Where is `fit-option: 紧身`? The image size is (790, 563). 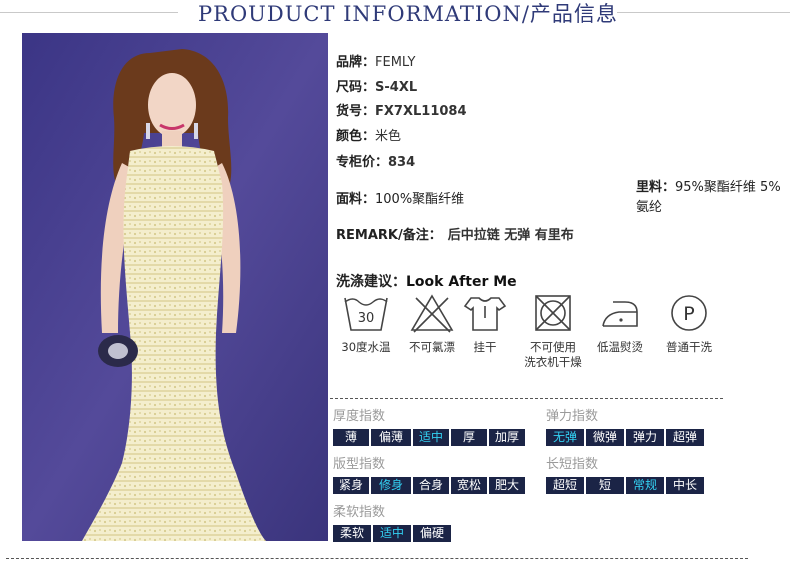 fit-option: 紧身 is located at coordinates (351, 485).